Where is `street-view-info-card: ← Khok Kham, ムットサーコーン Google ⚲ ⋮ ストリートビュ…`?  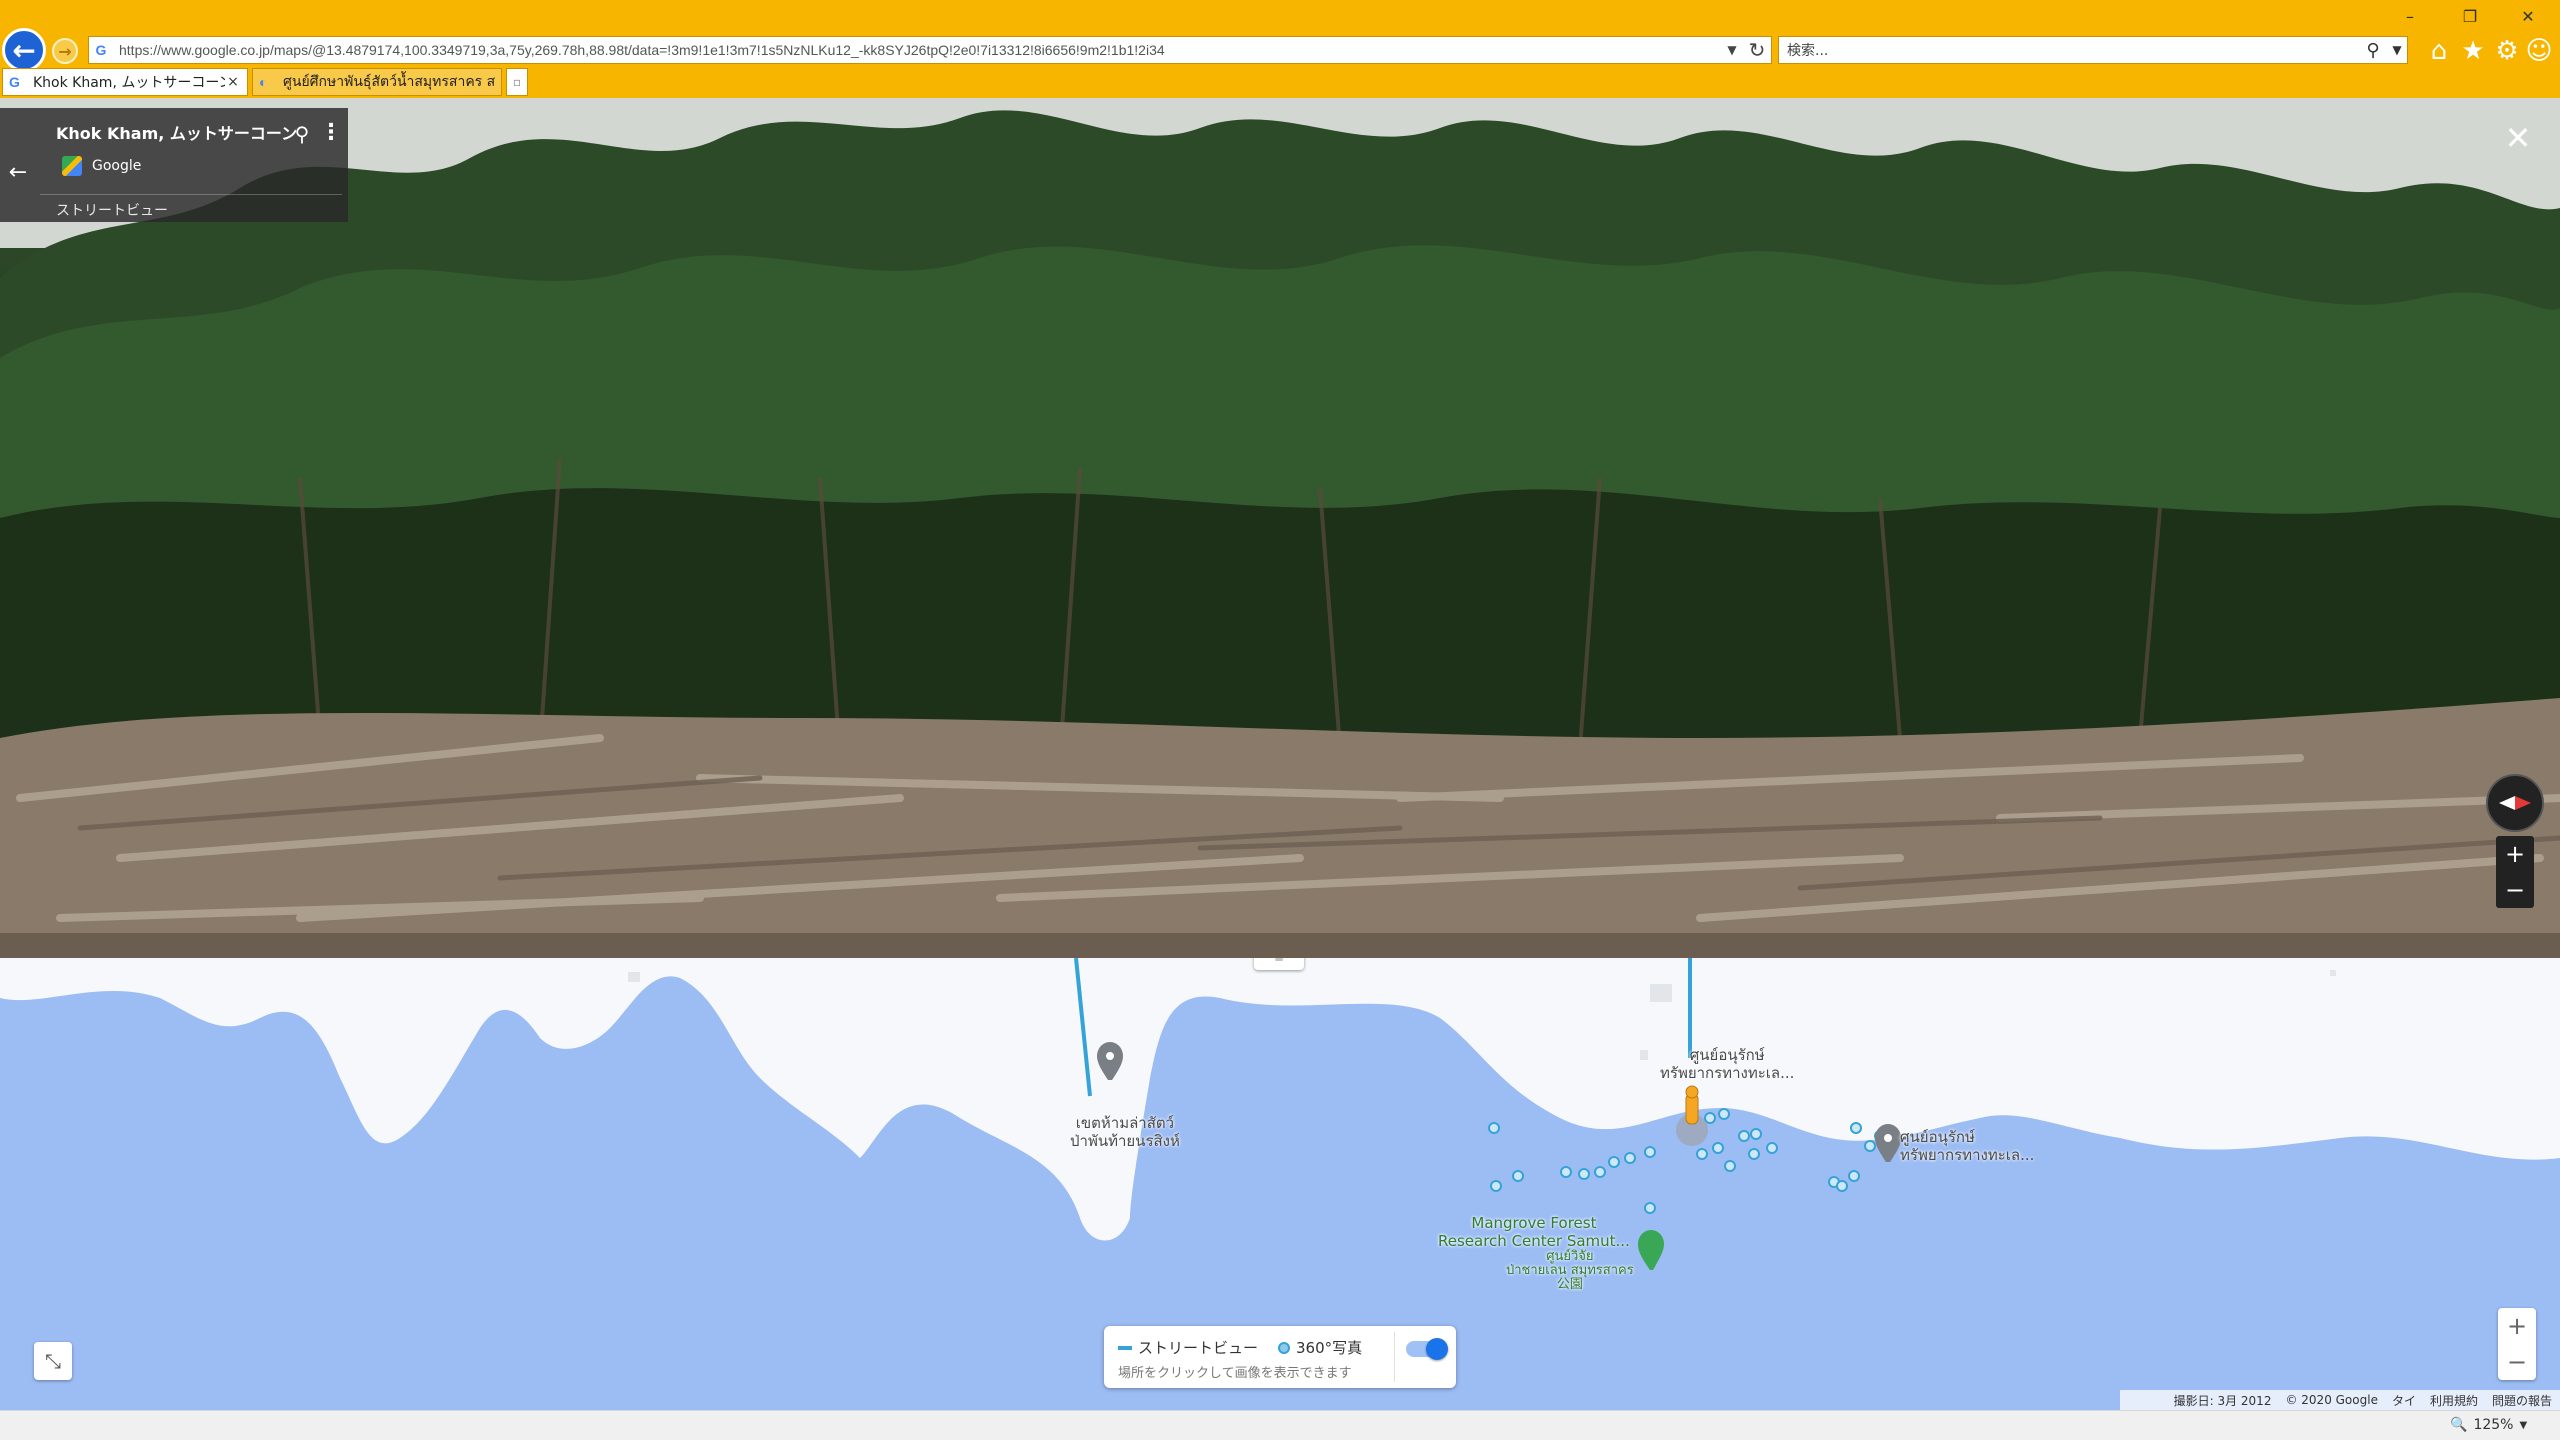 street-view-info-card: ← Khok Kham, ムットサーコーン Google ⚲ ⋮ ストリートビュ… is located at coordinates (174, 165).